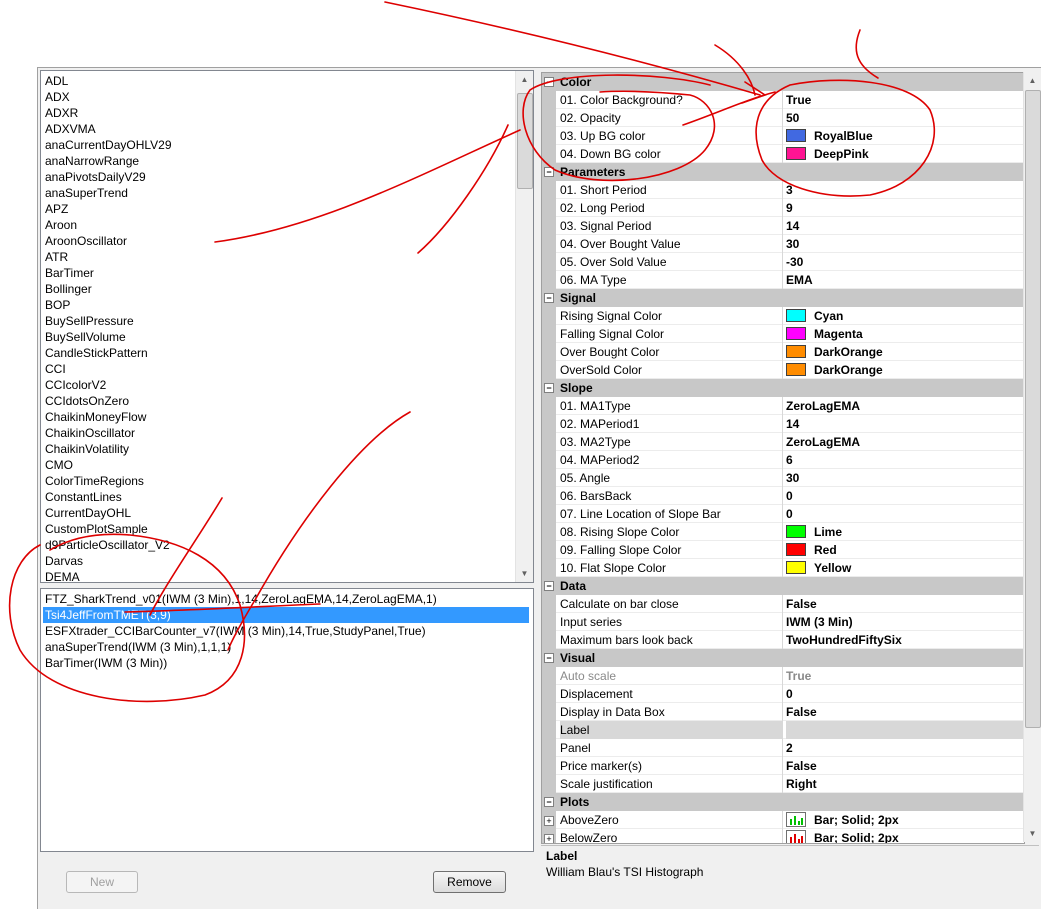 This screenshot has height=909, width=1041. I want to click on property-row: 06. MA Type EMA, so click(783, 280).